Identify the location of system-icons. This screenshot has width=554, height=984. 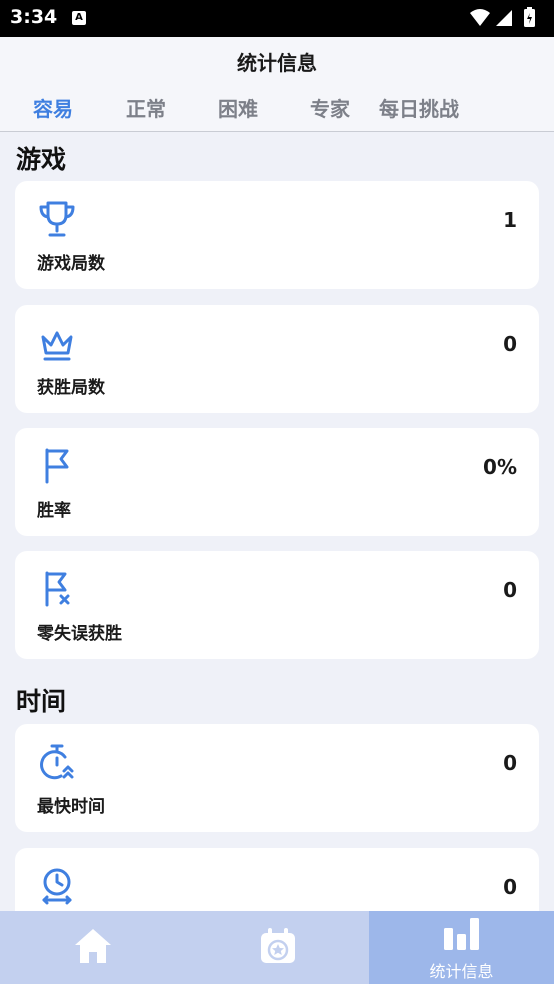
(502, 17).